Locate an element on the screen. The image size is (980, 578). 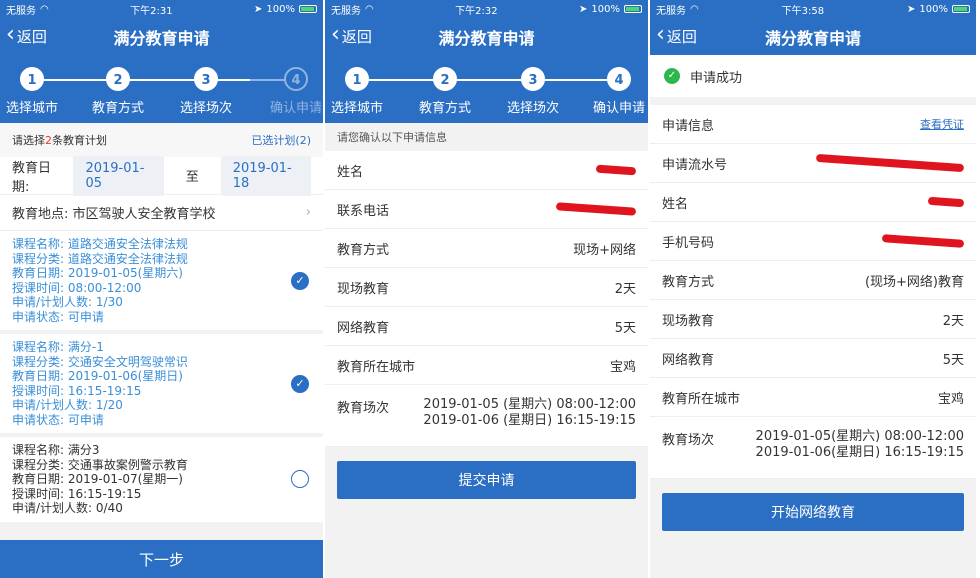
mobile-row: 手机号码 is located at coordinates (813, 241).